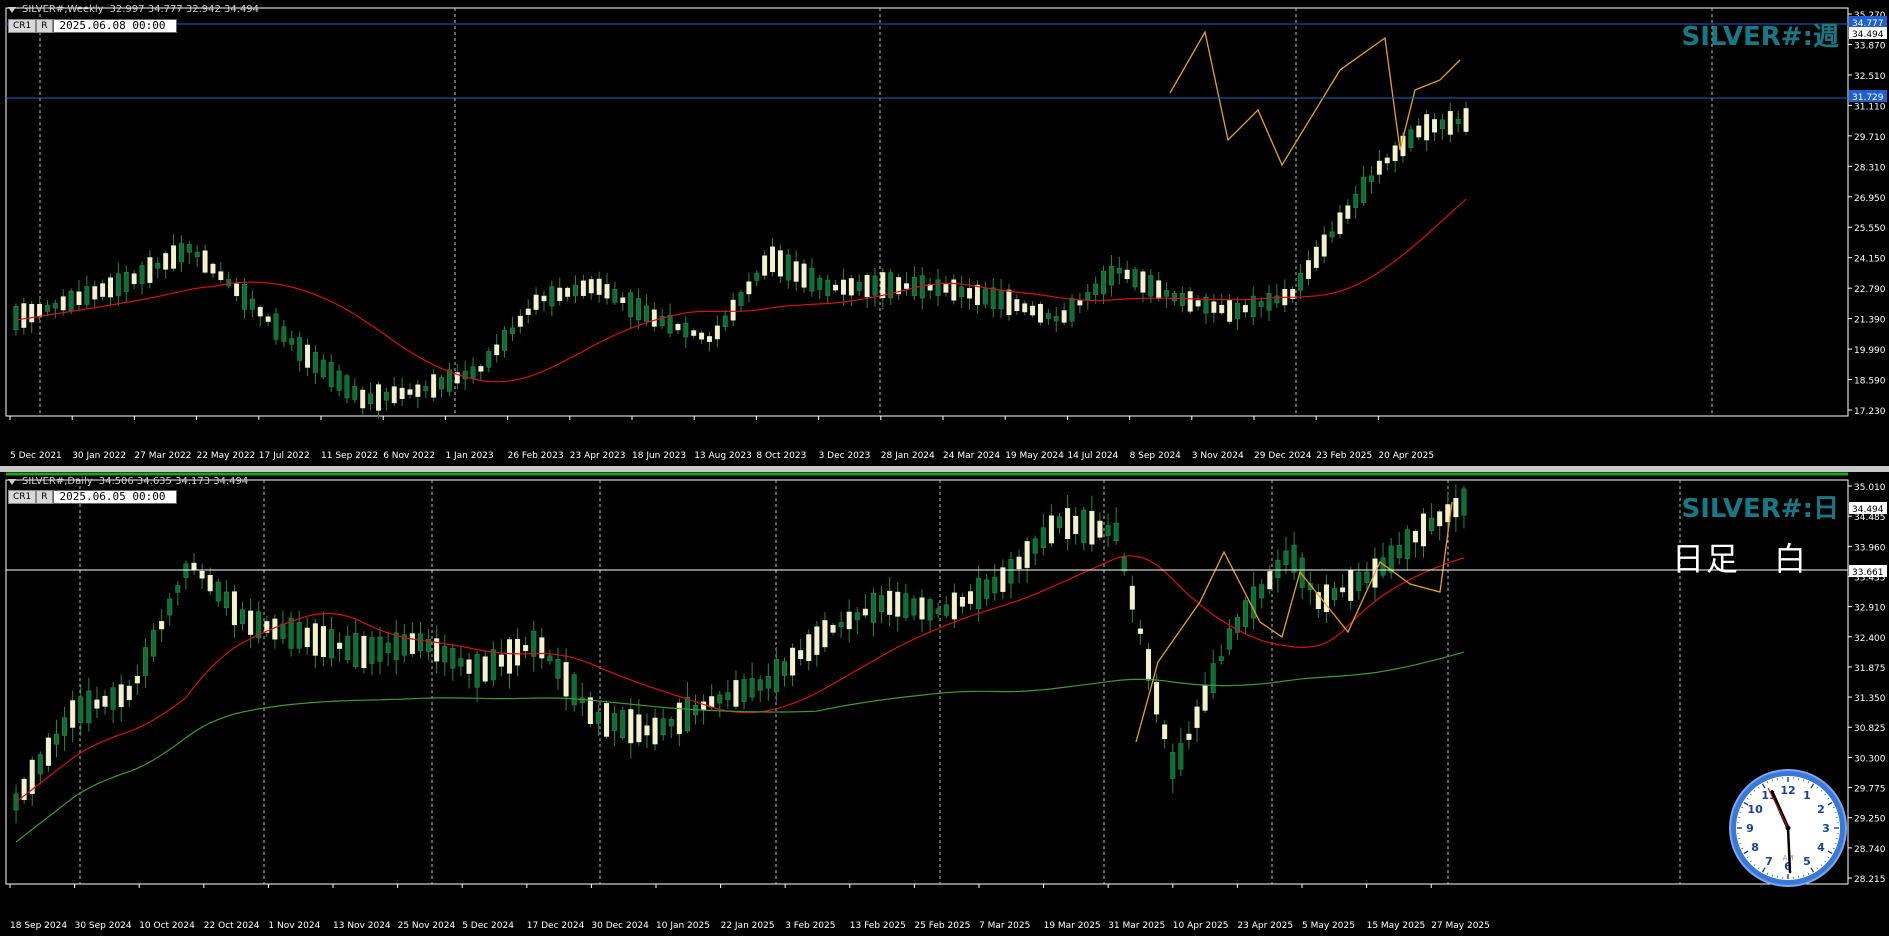  I want to click on clock-numeral: 8, so click(1755, 847).